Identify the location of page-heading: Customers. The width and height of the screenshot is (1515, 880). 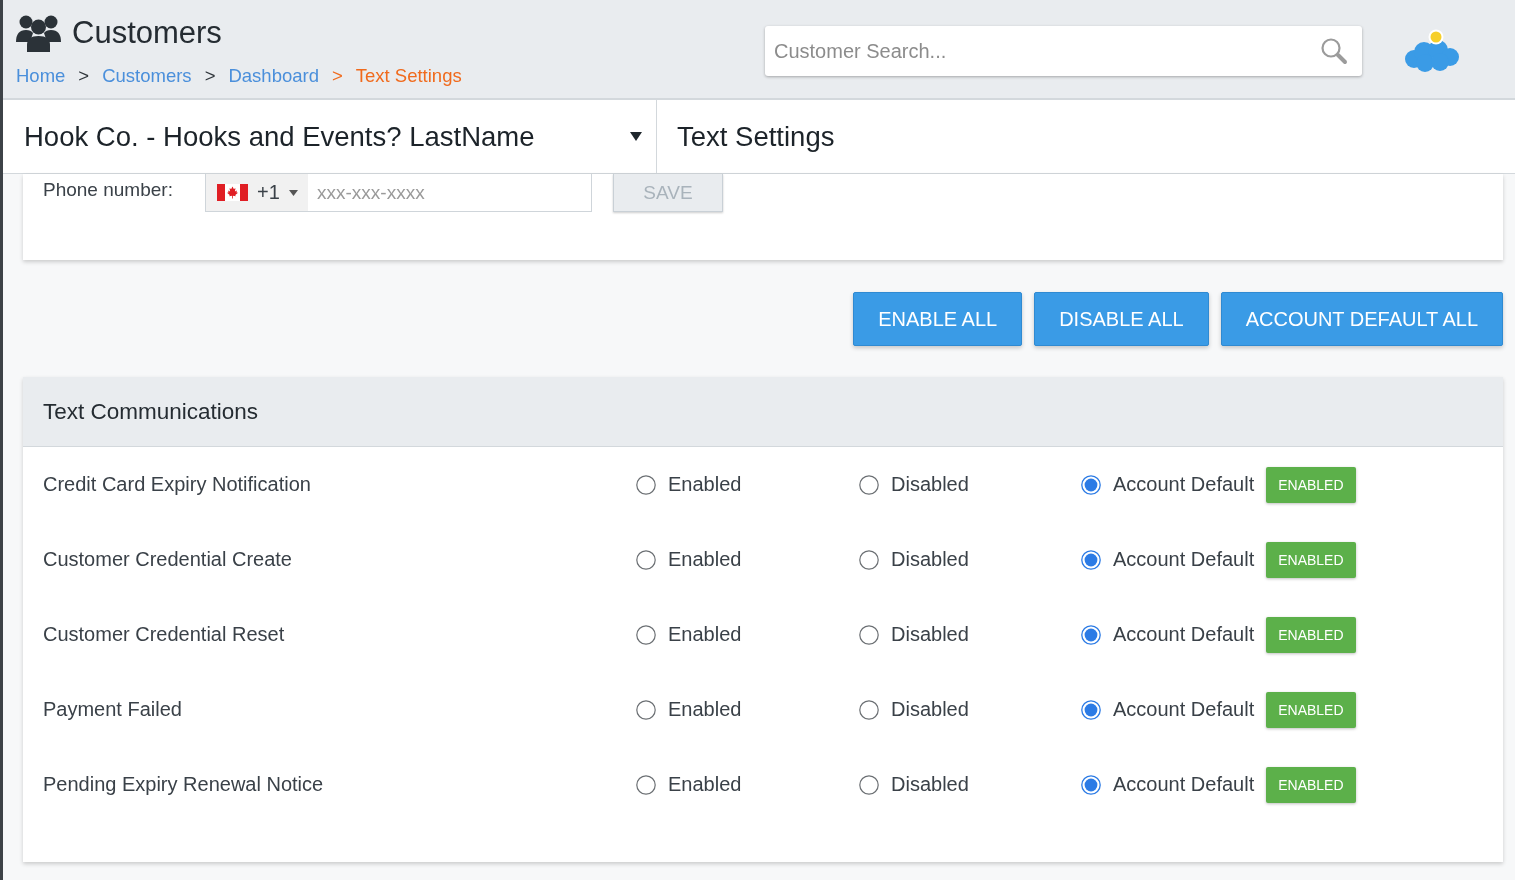
(147, 33).